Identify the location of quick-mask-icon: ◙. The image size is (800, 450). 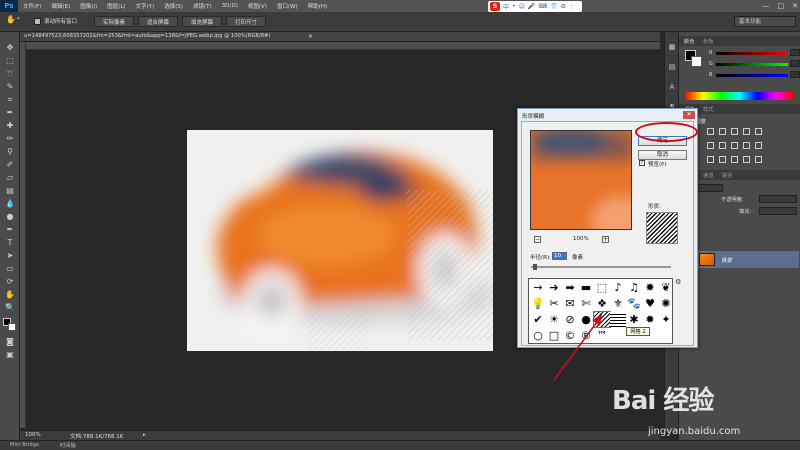
(10, 341).